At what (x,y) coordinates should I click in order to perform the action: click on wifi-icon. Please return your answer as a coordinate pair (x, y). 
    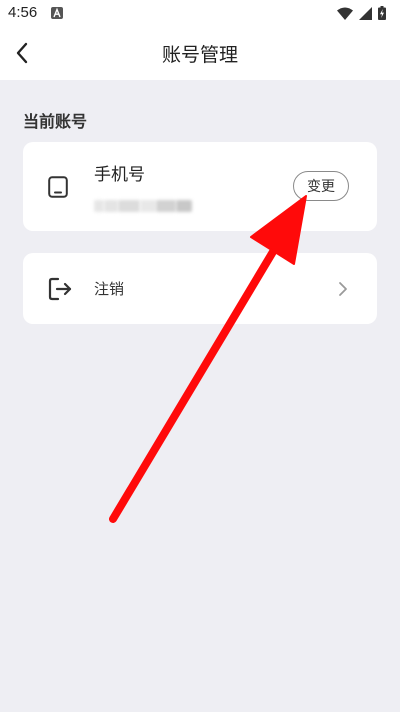
    Looking at the image, I should click on (345, 13).